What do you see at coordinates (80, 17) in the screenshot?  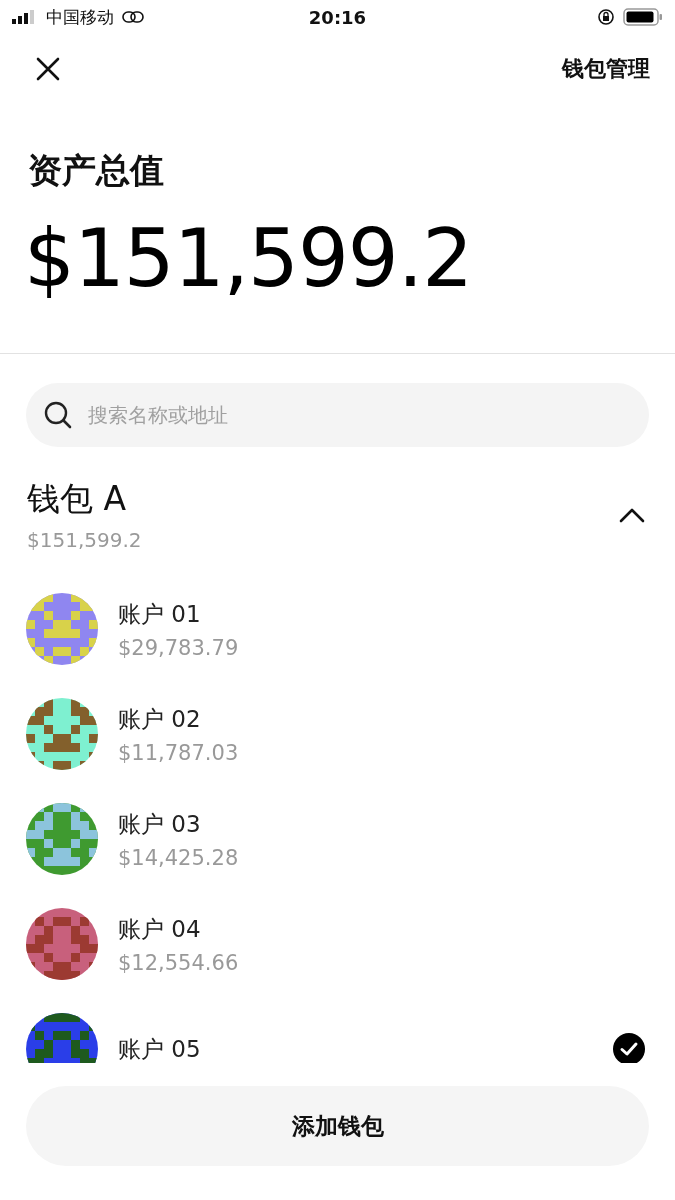 I see `carrier-name: 中国移动` at bounding box center [80, 17].